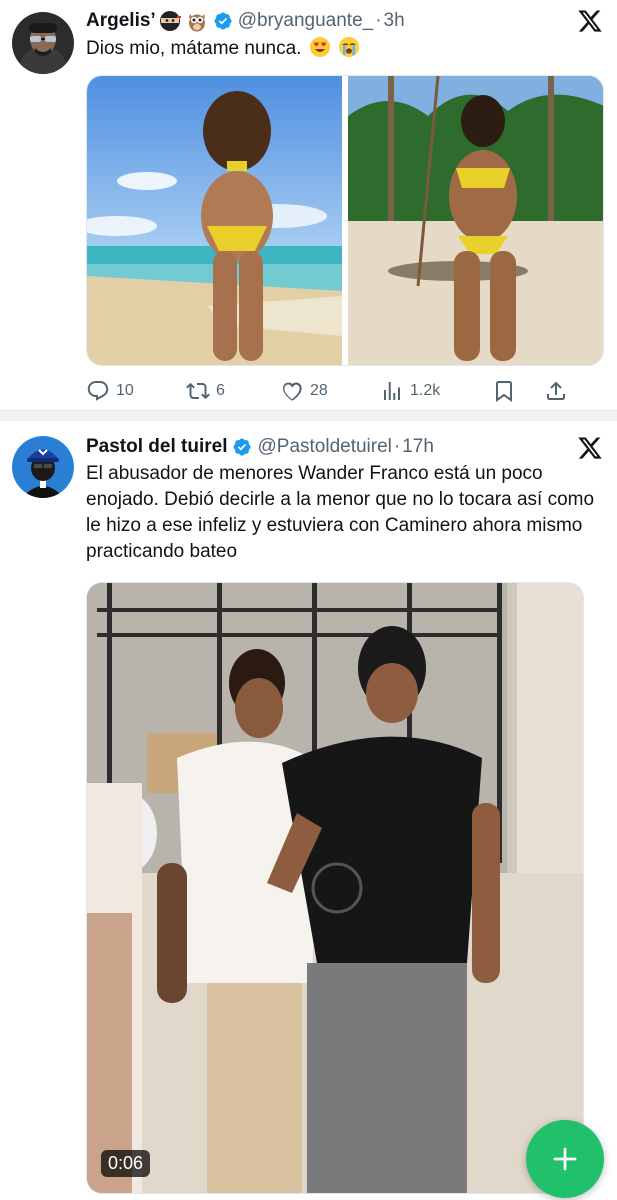 The height and width of the screenshot is (1200, 617). What do you see at coordinates (504, 391) in the screenshot?
I see `bookmark-icon` at bounding box center [504, 391].